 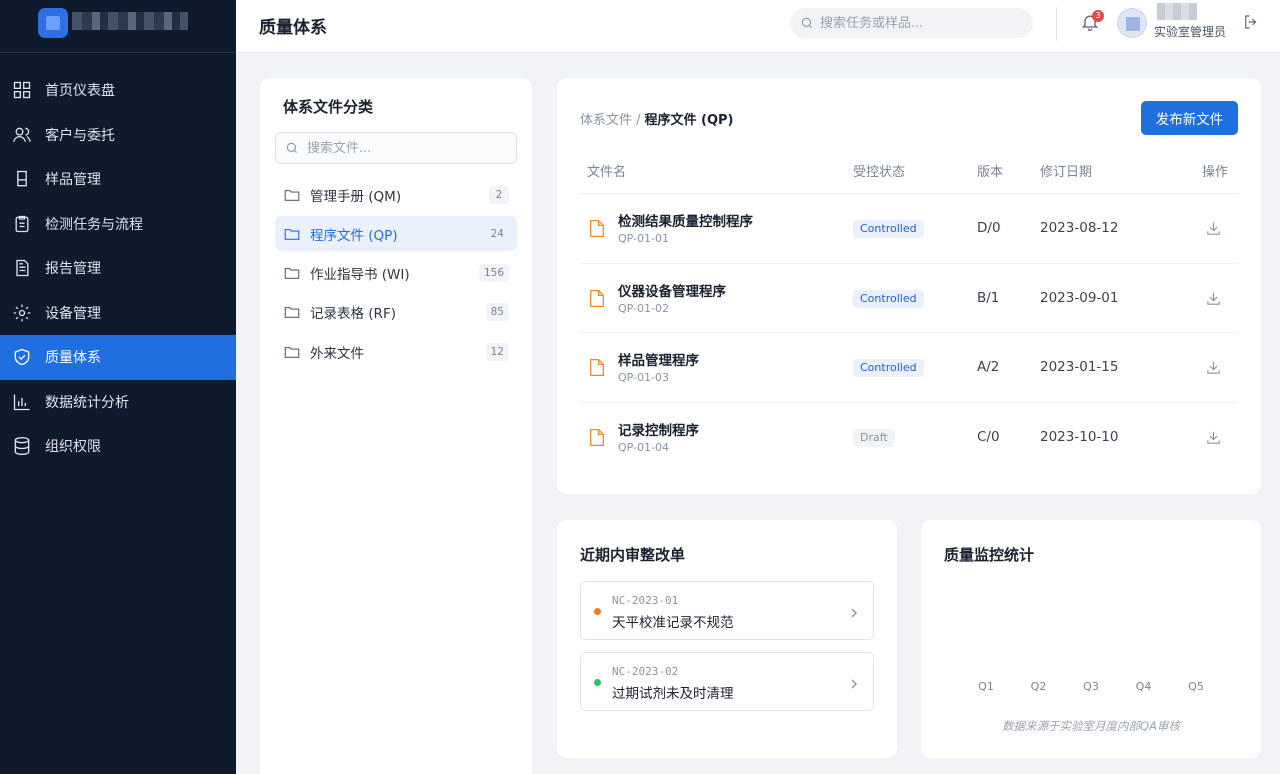 I want to click on sidebar-item-label: 质量体系, so click(x=73, y=358).